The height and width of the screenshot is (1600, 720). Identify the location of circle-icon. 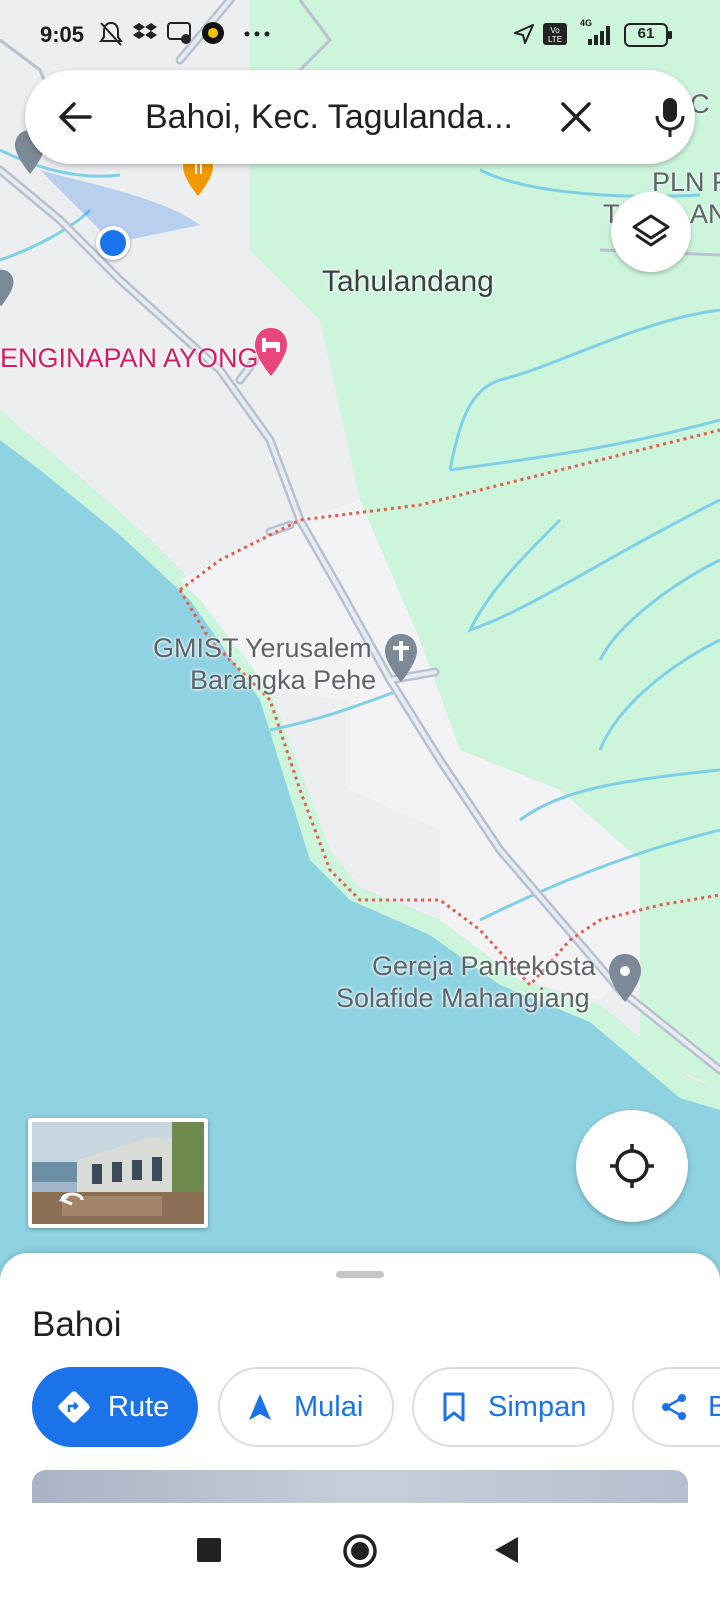
(360, 1551).